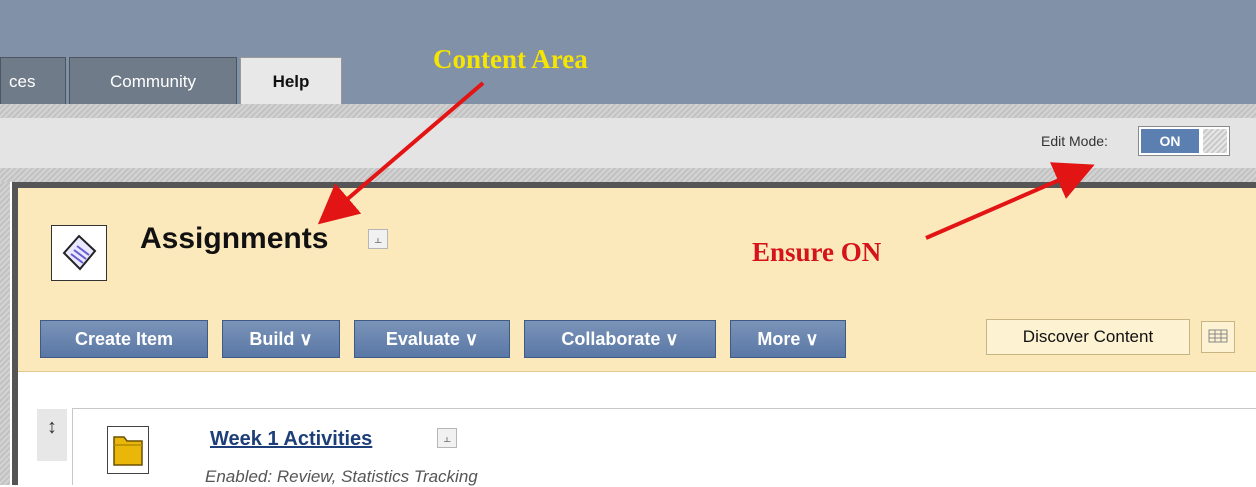 This screenshot has height=487, width=1256. I want to click on create-item-button: Create Item, so click(124, 339).